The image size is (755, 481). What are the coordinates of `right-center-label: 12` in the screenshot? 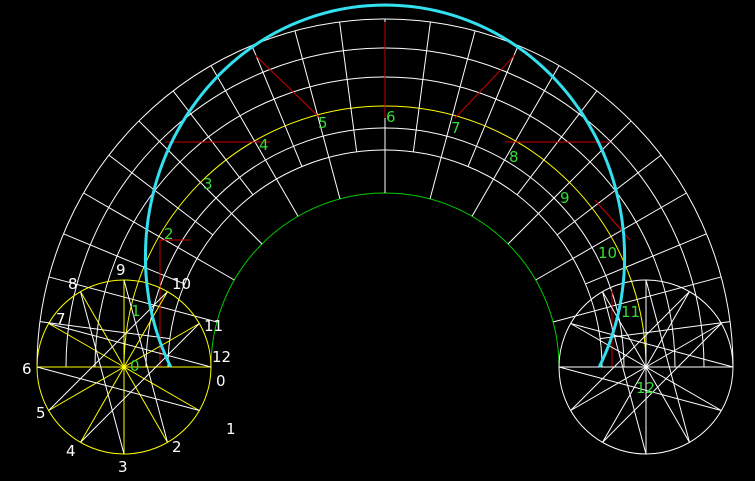 It's located at (645, 388).